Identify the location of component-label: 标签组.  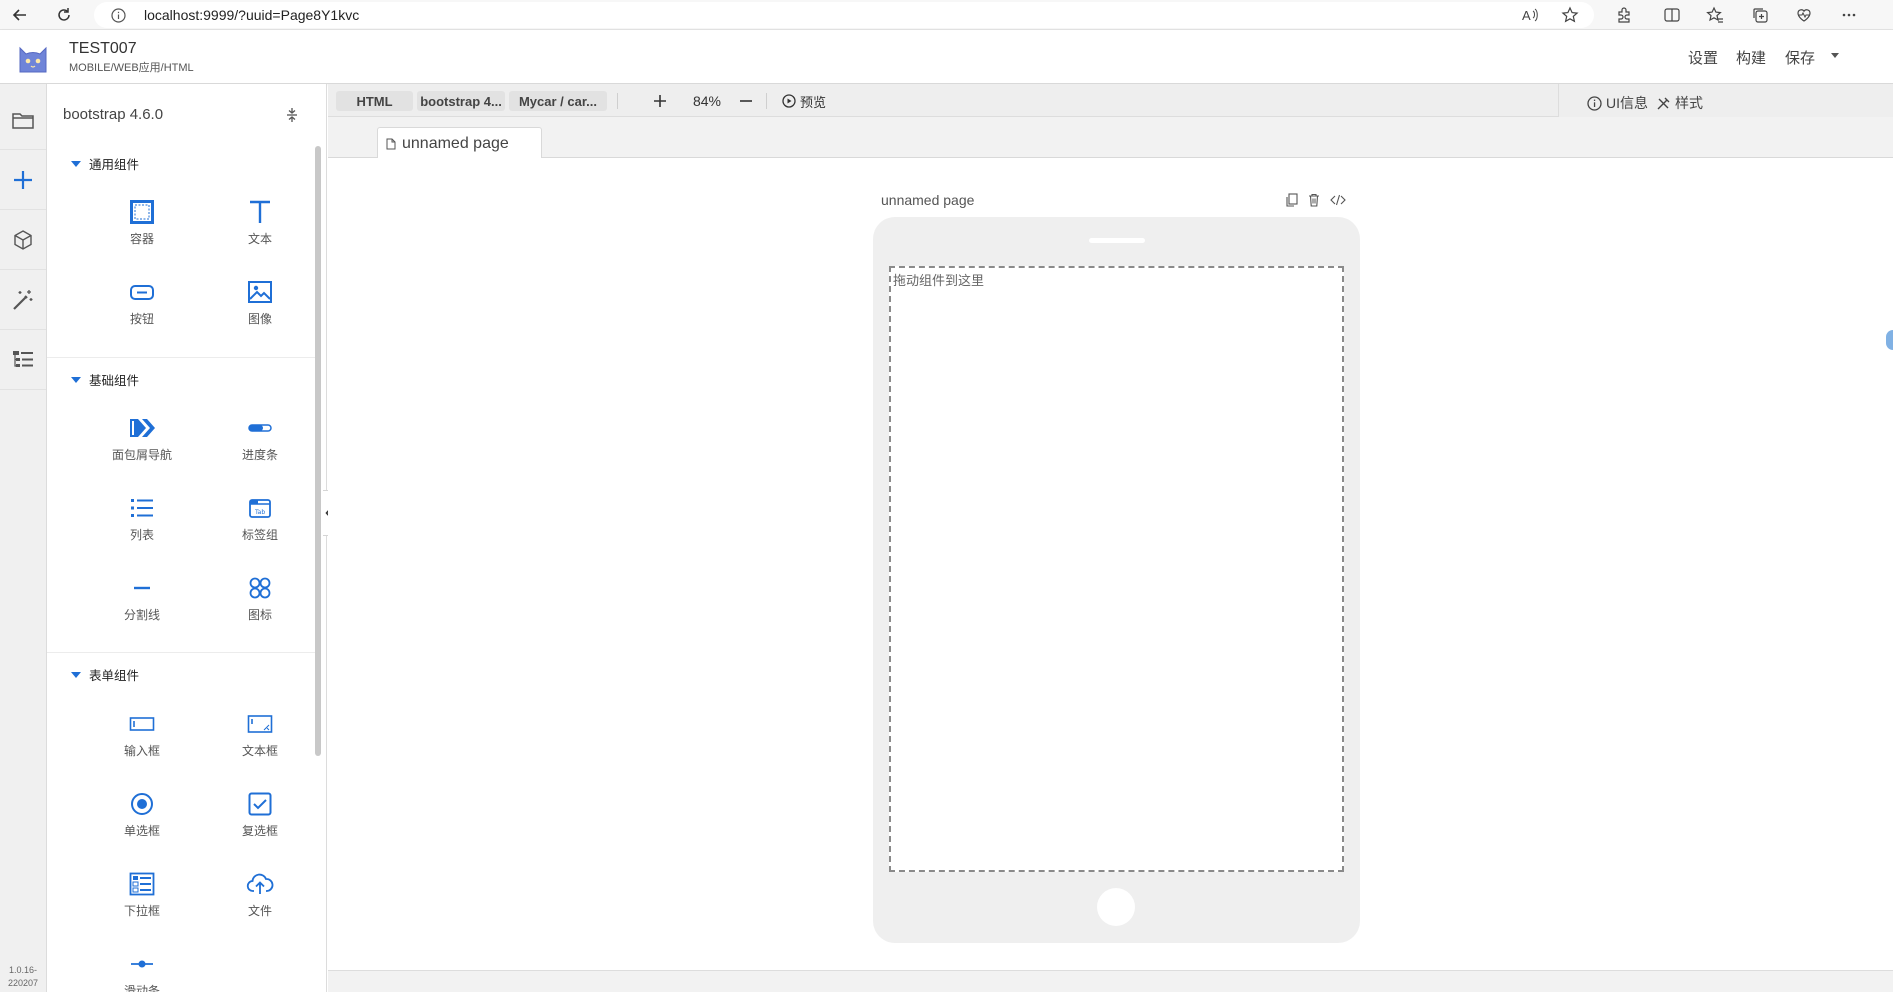
(259, 535).